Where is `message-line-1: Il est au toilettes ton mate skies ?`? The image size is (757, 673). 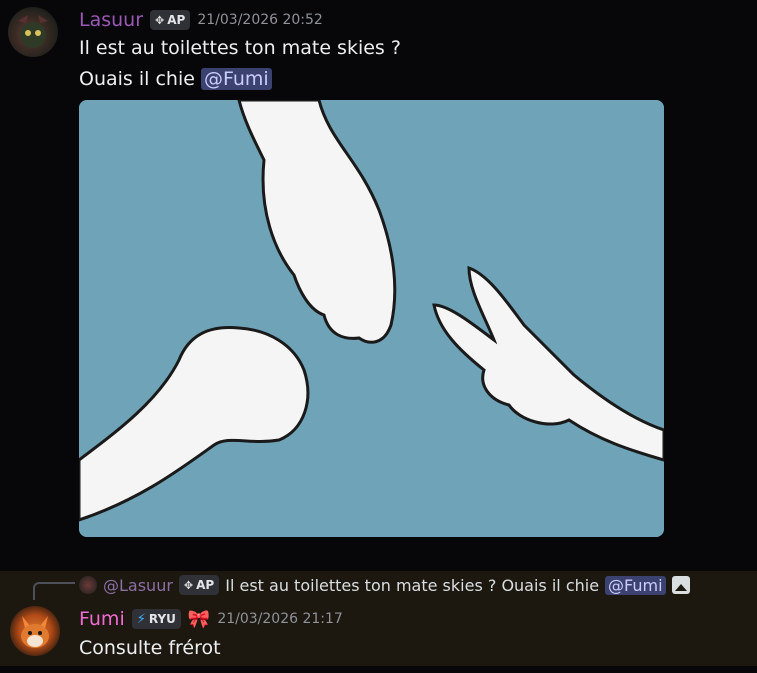 message-line-1: Il est au toilettes ton mate skies ? is located at coordinates (240, 48).